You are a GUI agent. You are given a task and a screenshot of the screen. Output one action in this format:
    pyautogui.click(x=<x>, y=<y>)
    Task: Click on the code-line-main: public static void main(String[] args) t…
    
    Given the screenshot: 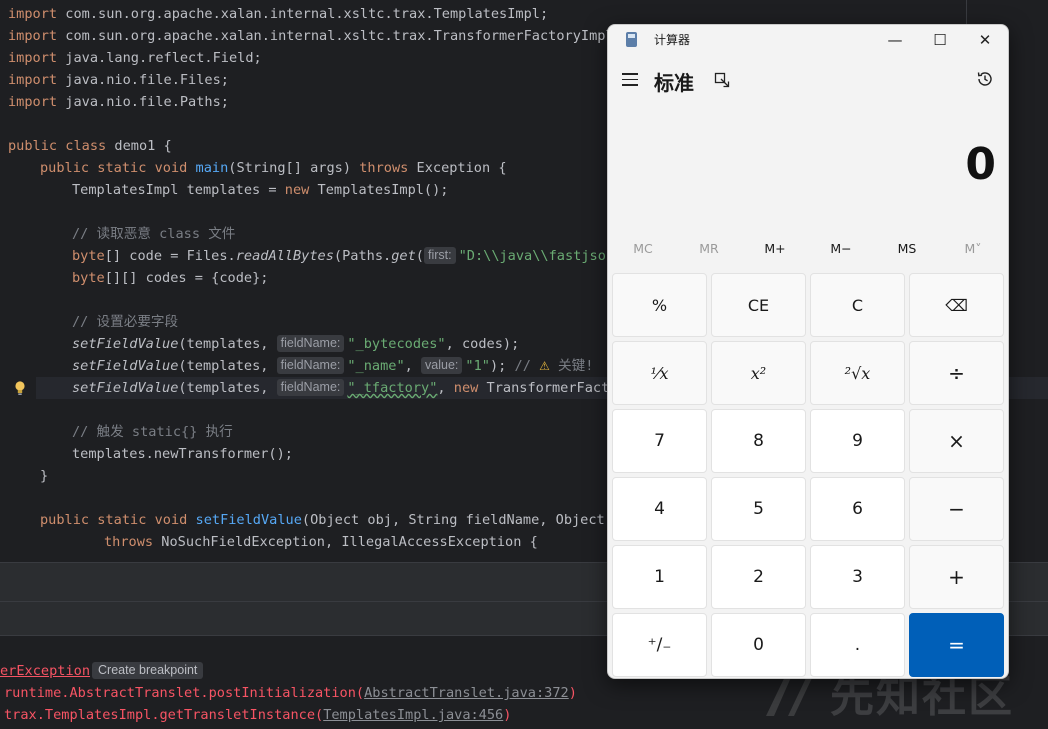 What is the action you would take?
    pyautogui.click(x=273, y=168)
    